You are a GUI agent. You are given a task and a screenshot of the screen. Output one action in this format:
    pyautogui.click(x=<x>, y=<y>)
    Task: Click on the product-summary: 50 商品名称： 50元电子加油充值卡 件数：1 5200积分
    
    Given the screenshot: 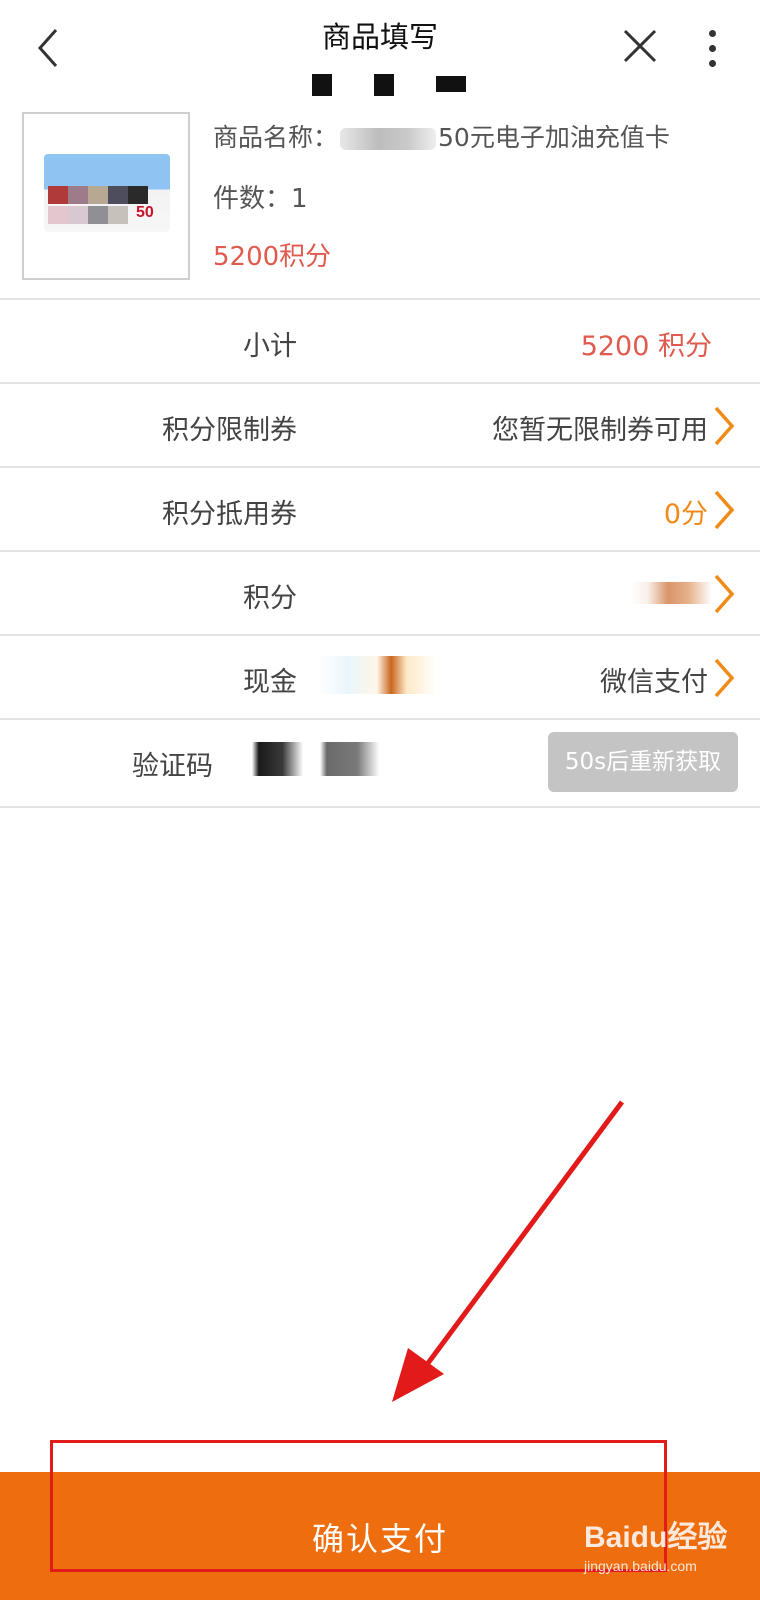 What is the action you would take?
    pyautogui.click(x=380, y=200)
    